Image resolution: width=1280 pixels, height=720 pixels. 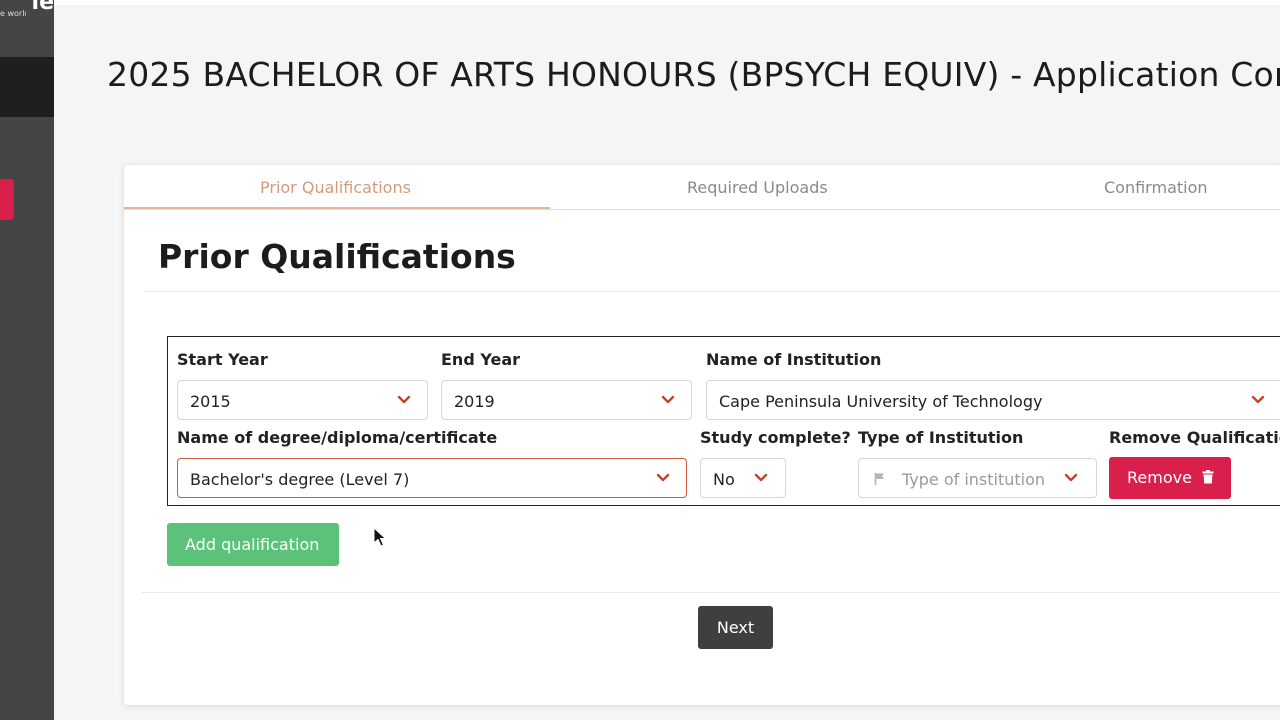 I want to click on study-complete-label: Study complete?, so click(x=775, y=437).